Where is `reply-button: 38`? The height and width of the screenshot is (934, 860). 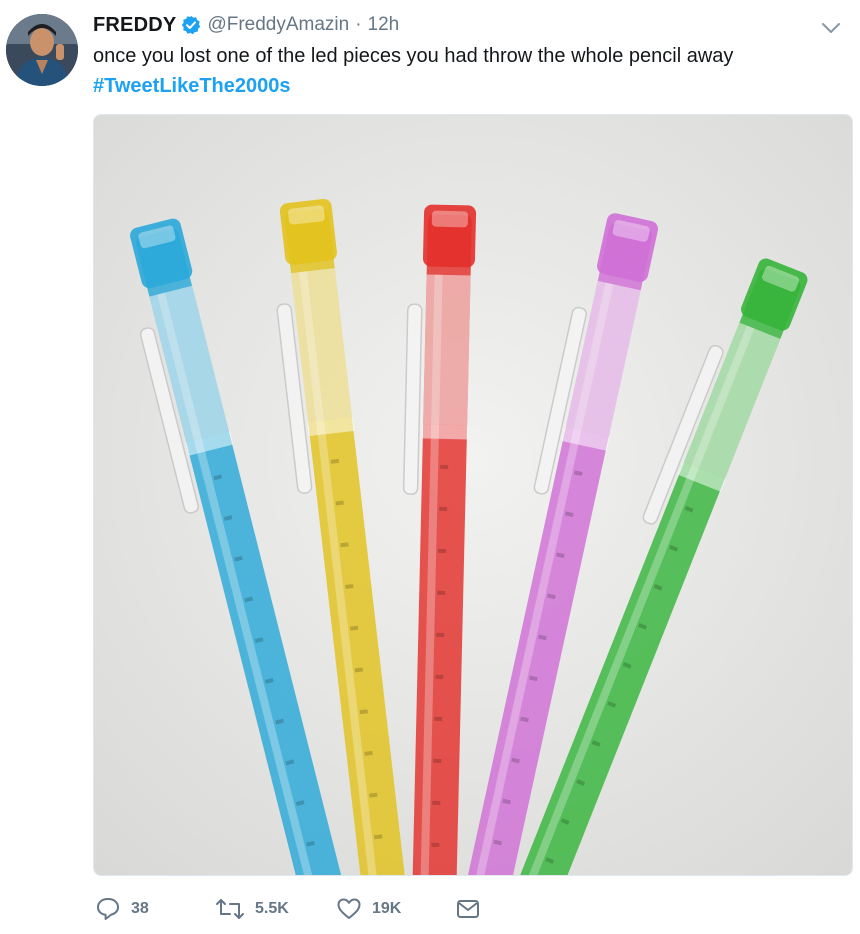
reply-button: 38 is located at coordinates (122, 909).